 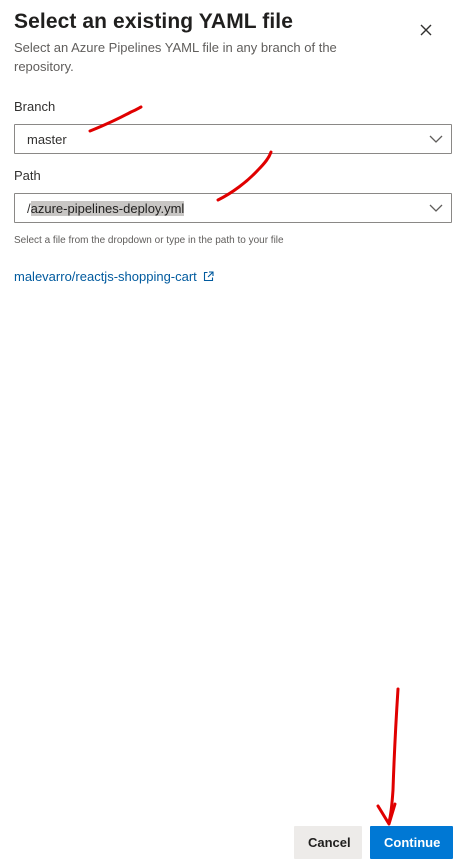 What do you see at coordinates (233, 139) in the screenshot?
I see `branch-dropdown: master` at bounding box center [233, 139].